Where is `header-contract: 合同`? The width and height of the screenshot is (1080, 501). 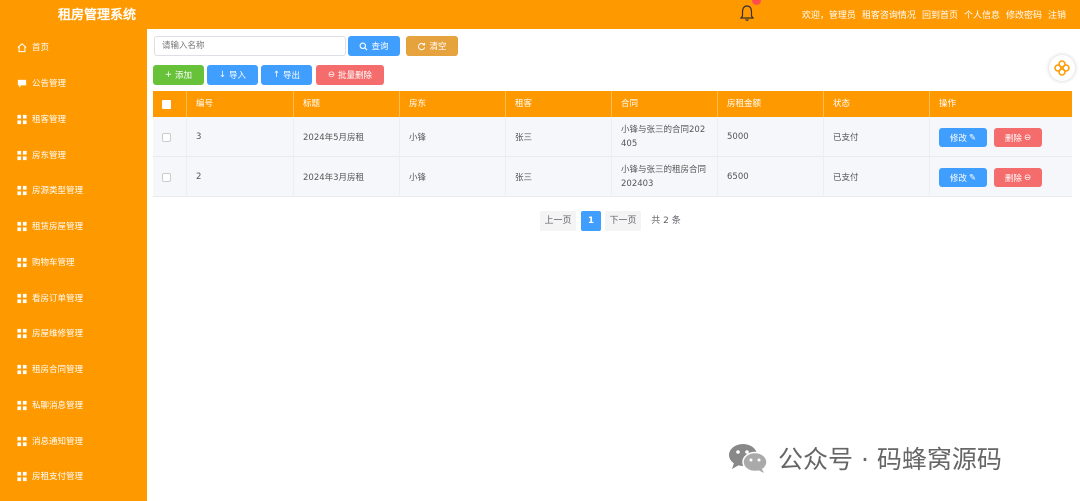
header-contract: 合同 is located at coordinates (665, 104).